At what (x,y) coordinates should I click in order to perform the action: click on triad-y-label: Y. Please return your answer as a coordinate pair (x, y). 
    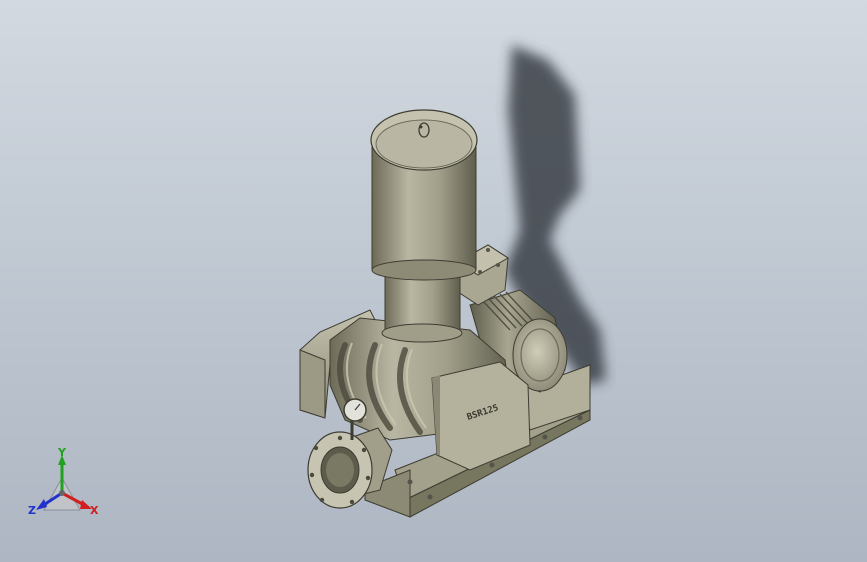
    Looking at the image, I should click on (62, 452).